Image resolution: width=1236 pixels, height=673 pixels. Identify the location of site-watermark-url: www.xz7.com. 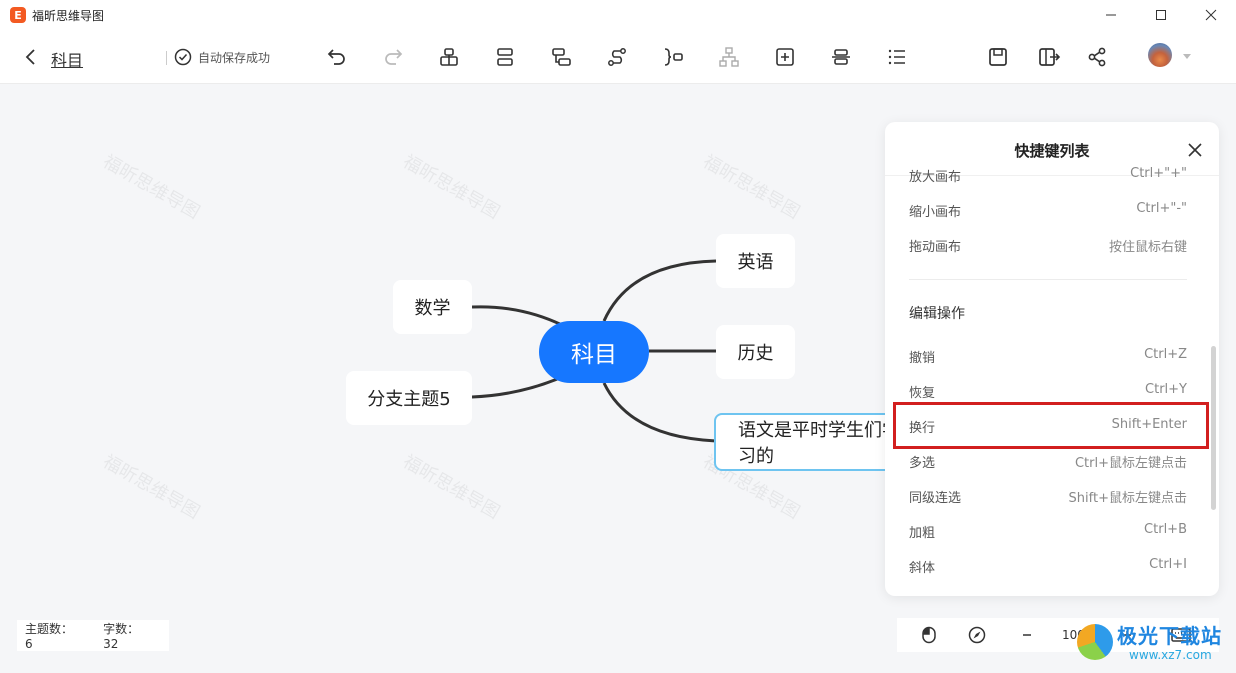
(1170, 655).